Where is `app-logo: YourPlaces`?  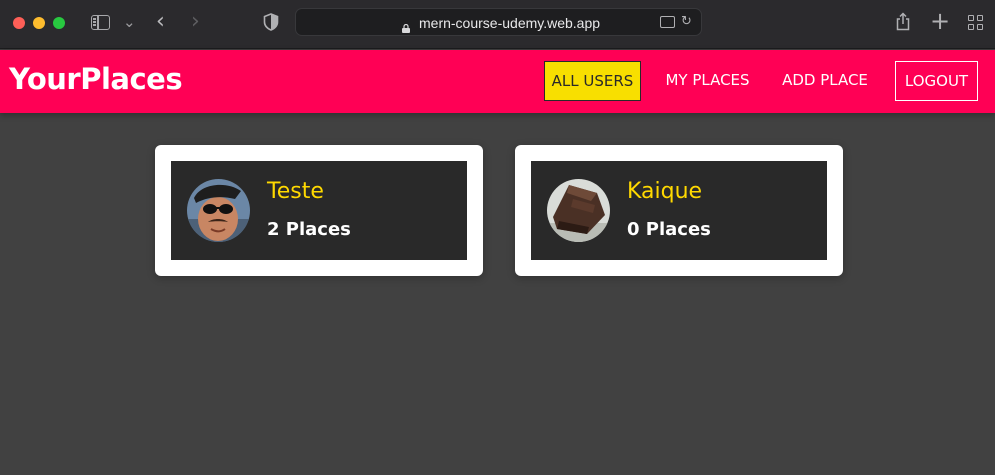
app-logo: YourPlaces is located at coordinates (96, 79).